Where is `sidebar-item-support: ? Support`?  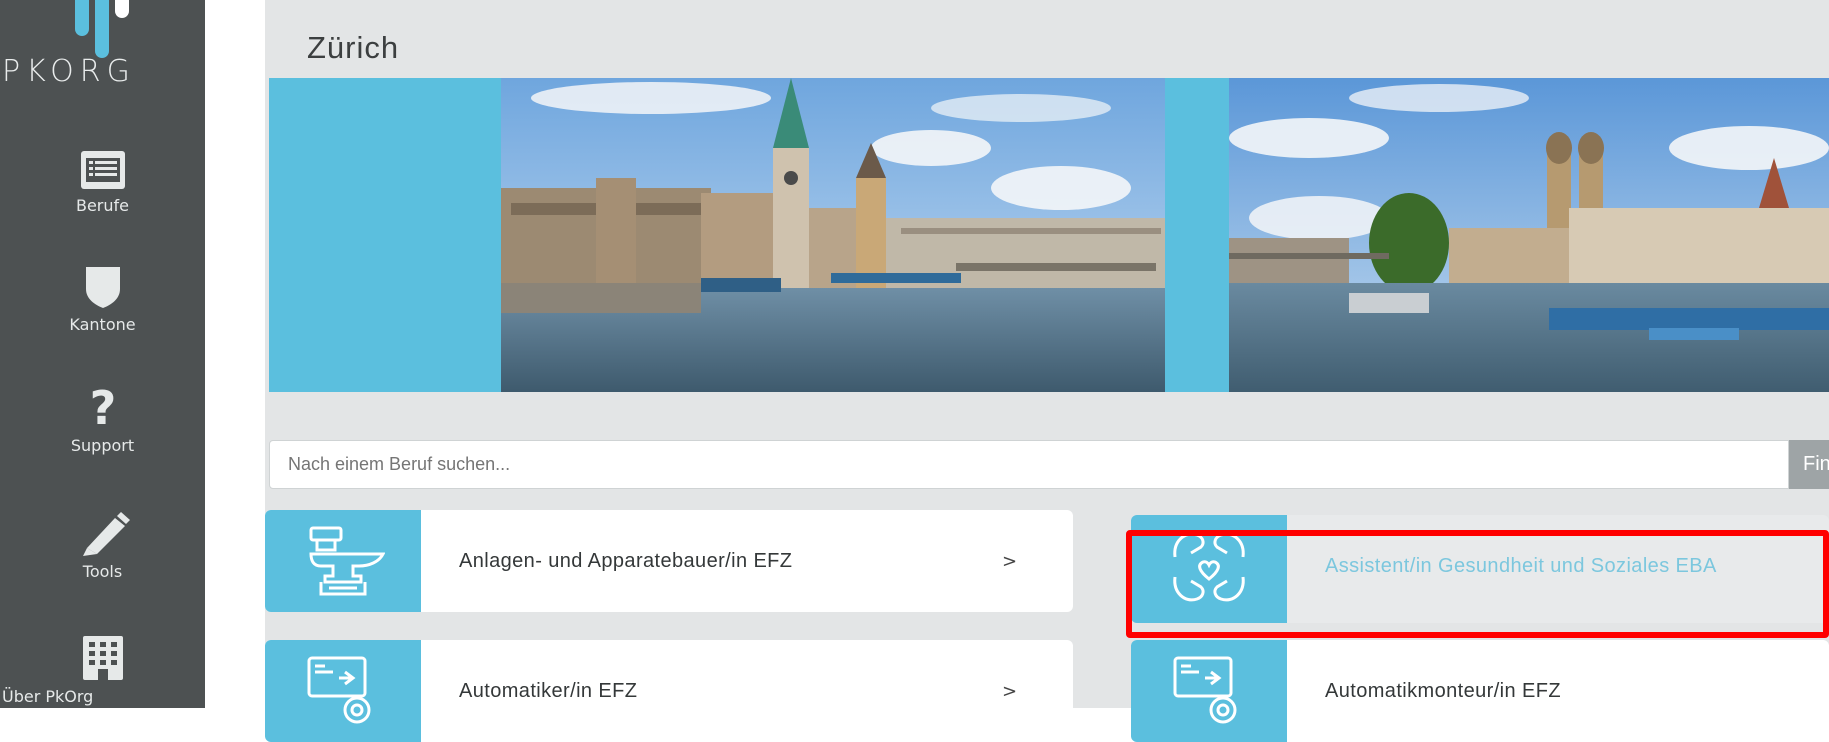 sidebar-item-support: ? Support is located at coordinates (102, 420).